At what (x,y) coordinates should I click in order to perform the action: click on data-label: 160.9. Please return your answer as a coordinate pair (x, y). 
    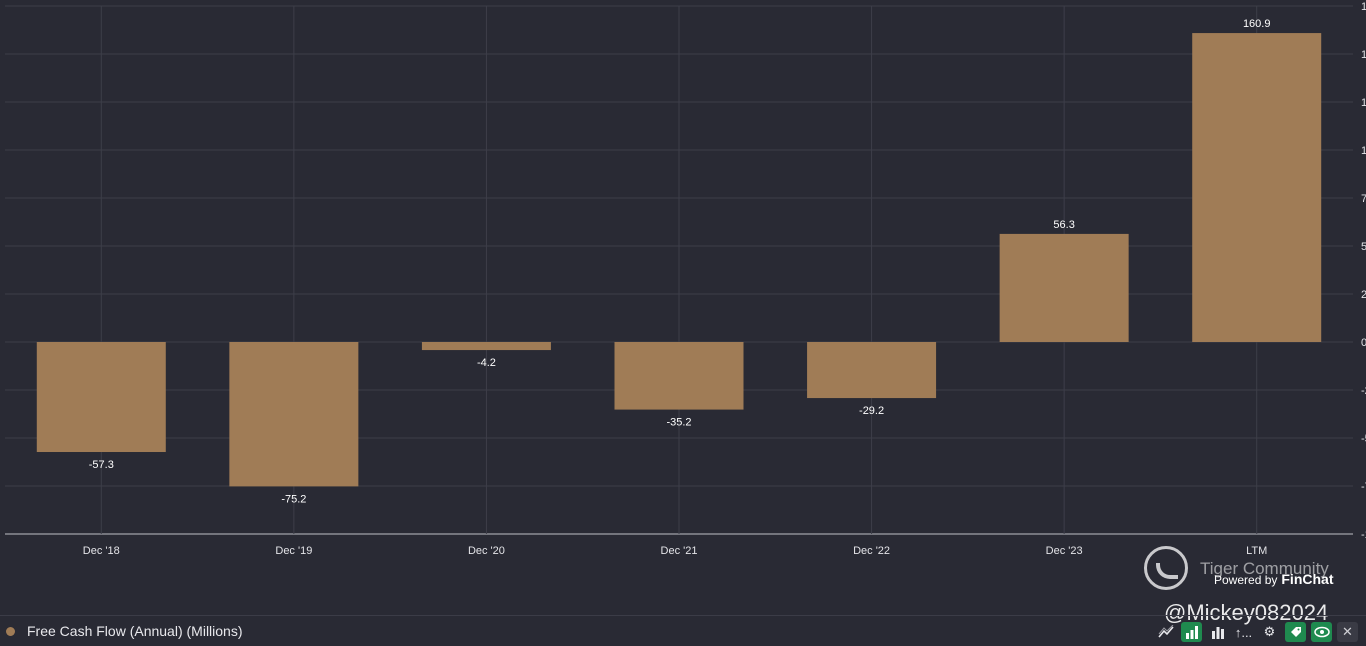
    Looking at the image, I should click on (1257, 24).